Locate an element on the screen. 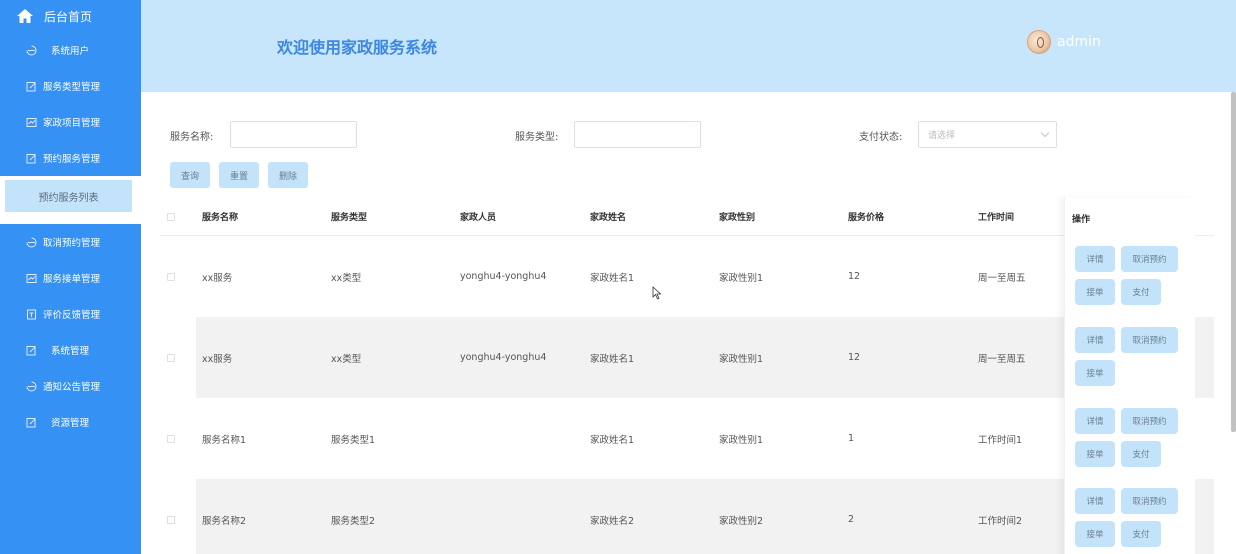  sidebar-item-label: 通知公告管理 is located at coordinates (72, 387).